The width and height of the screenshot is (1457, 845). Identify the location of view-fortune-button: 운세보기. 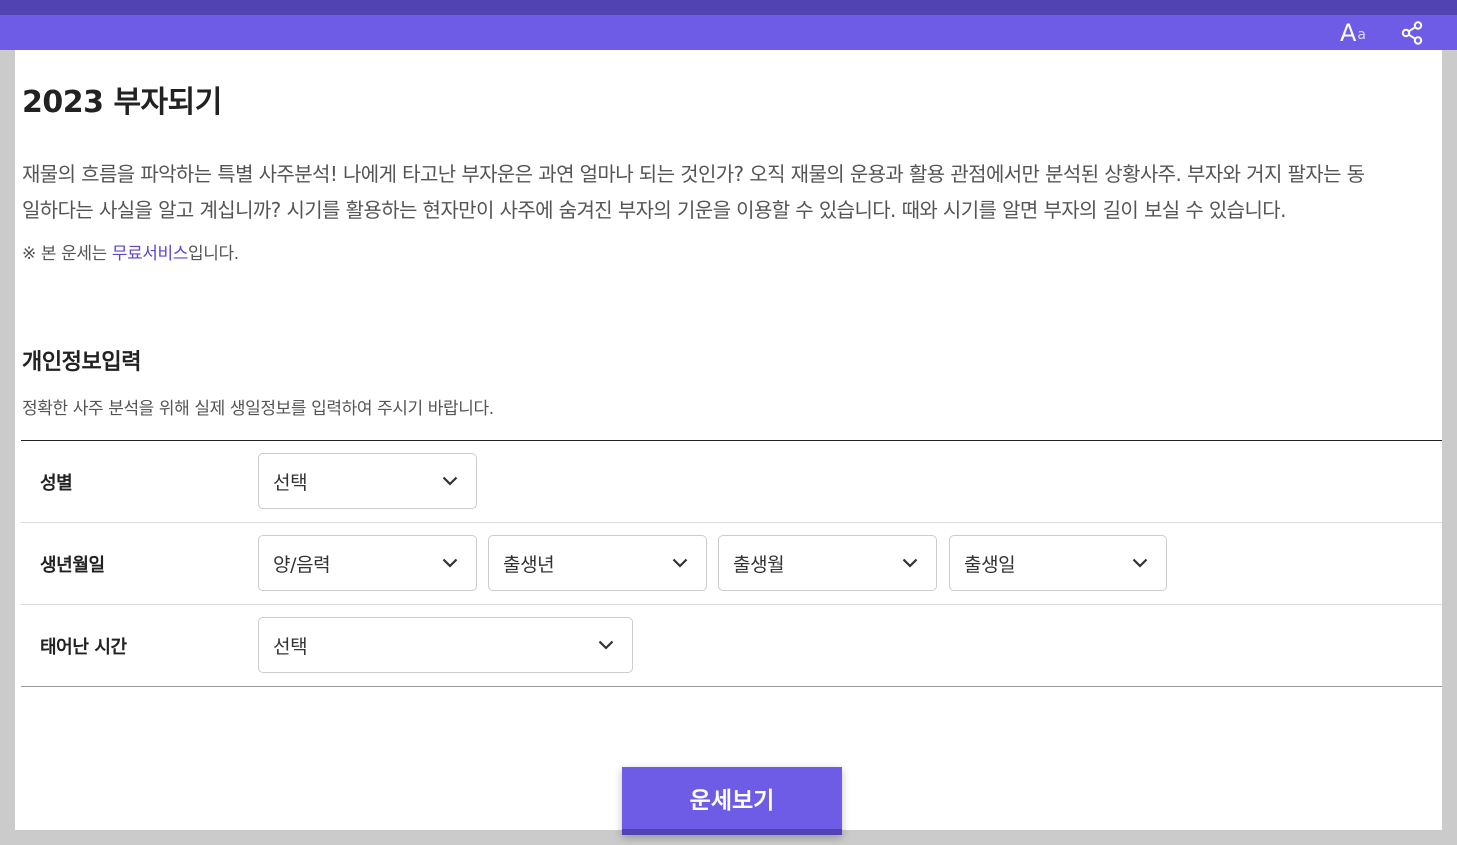
(732, 801).